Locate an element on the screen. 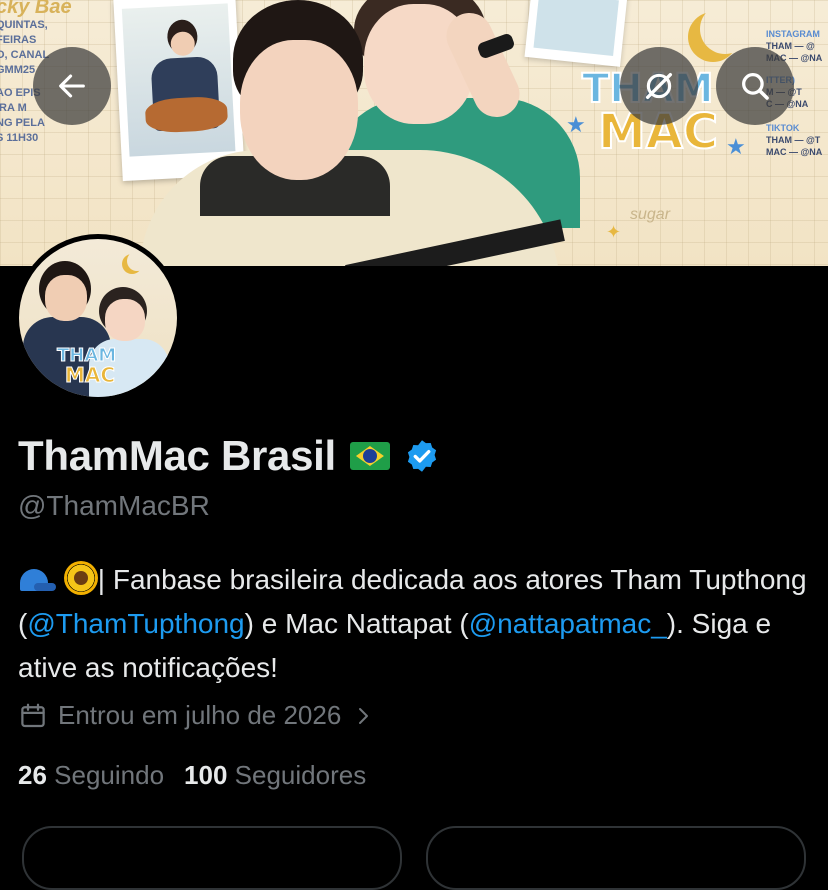 This screenshot has width=828, height=890. following-count: 26 is located at coordinates (32, 775).